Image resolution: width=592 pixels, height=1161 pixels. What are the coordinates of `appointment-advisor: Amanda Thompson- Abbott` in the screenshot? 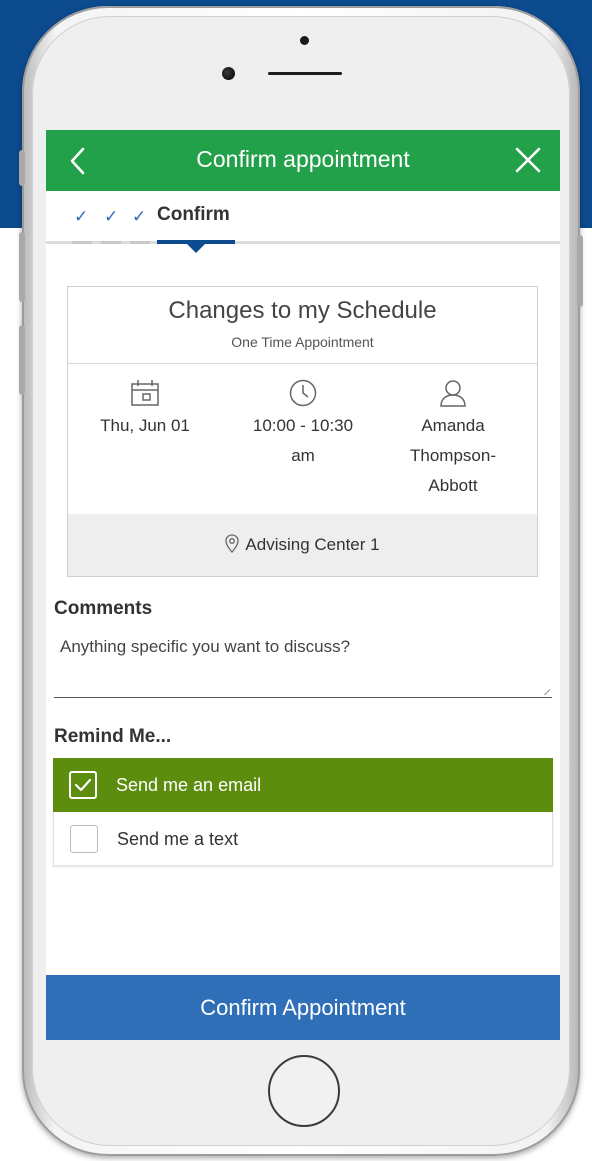 It's located at (453, 440).